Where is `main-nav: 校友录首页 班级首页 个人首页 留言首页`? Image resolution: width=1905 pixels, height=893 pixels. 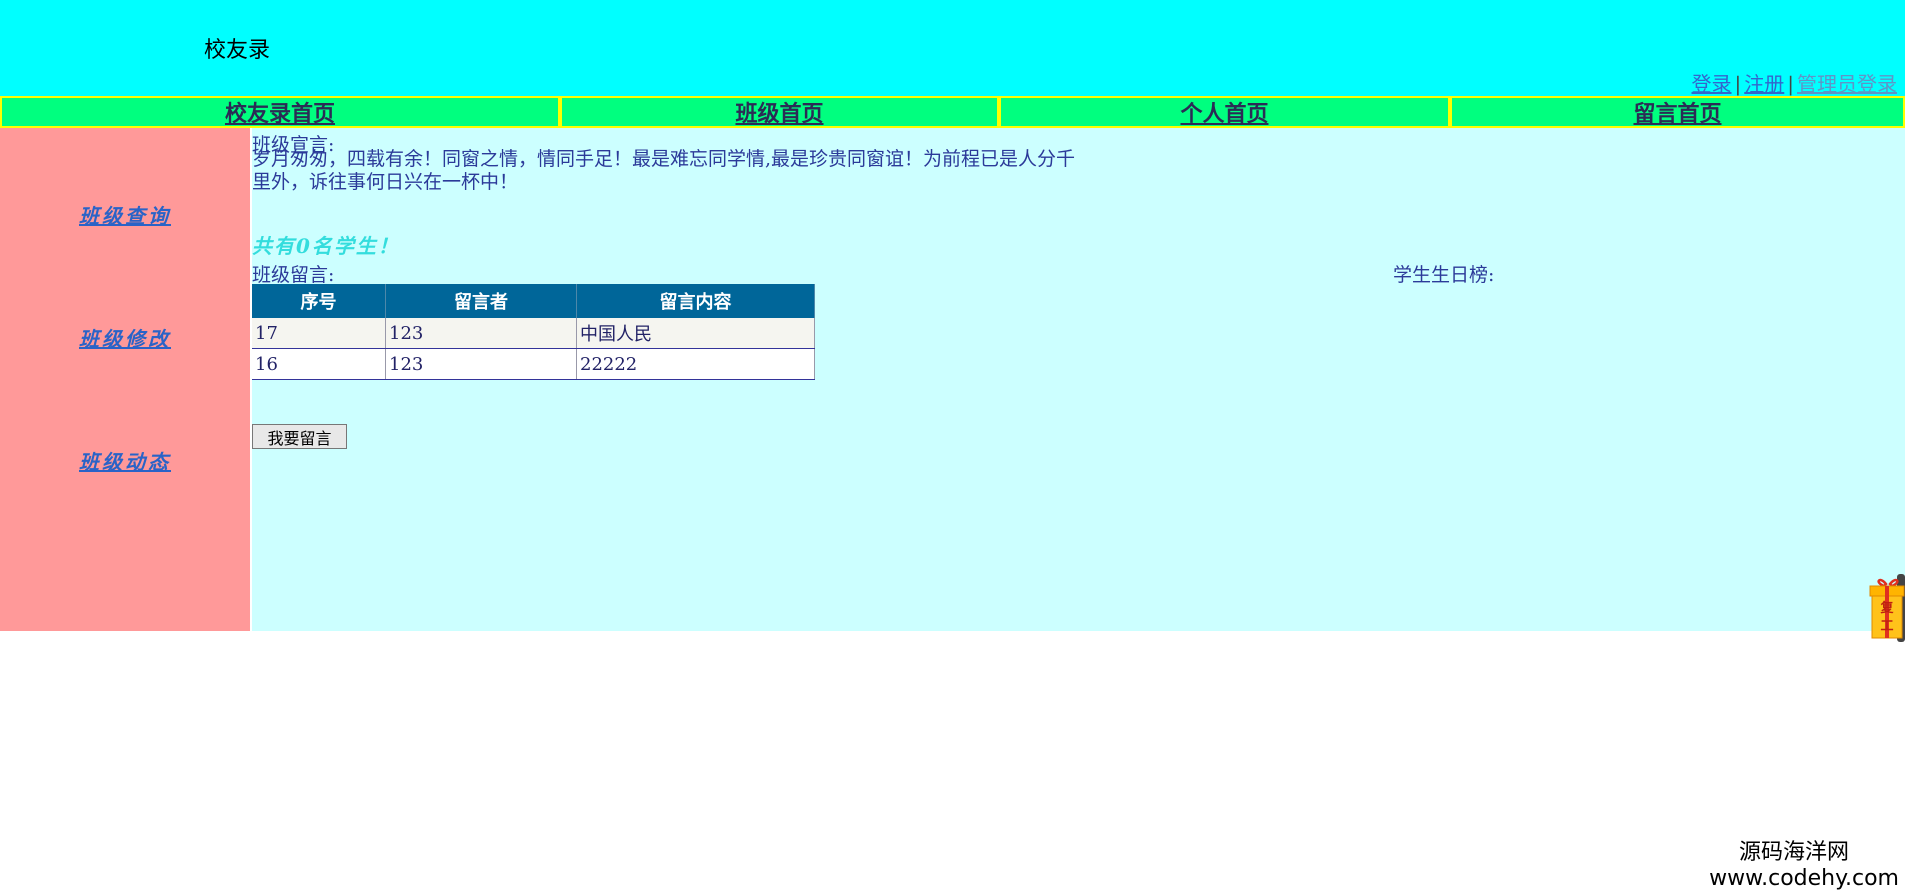 main-nav: 校友录首页 班级首页 个人首页 留言首页 is located at coordinates (952, 112).